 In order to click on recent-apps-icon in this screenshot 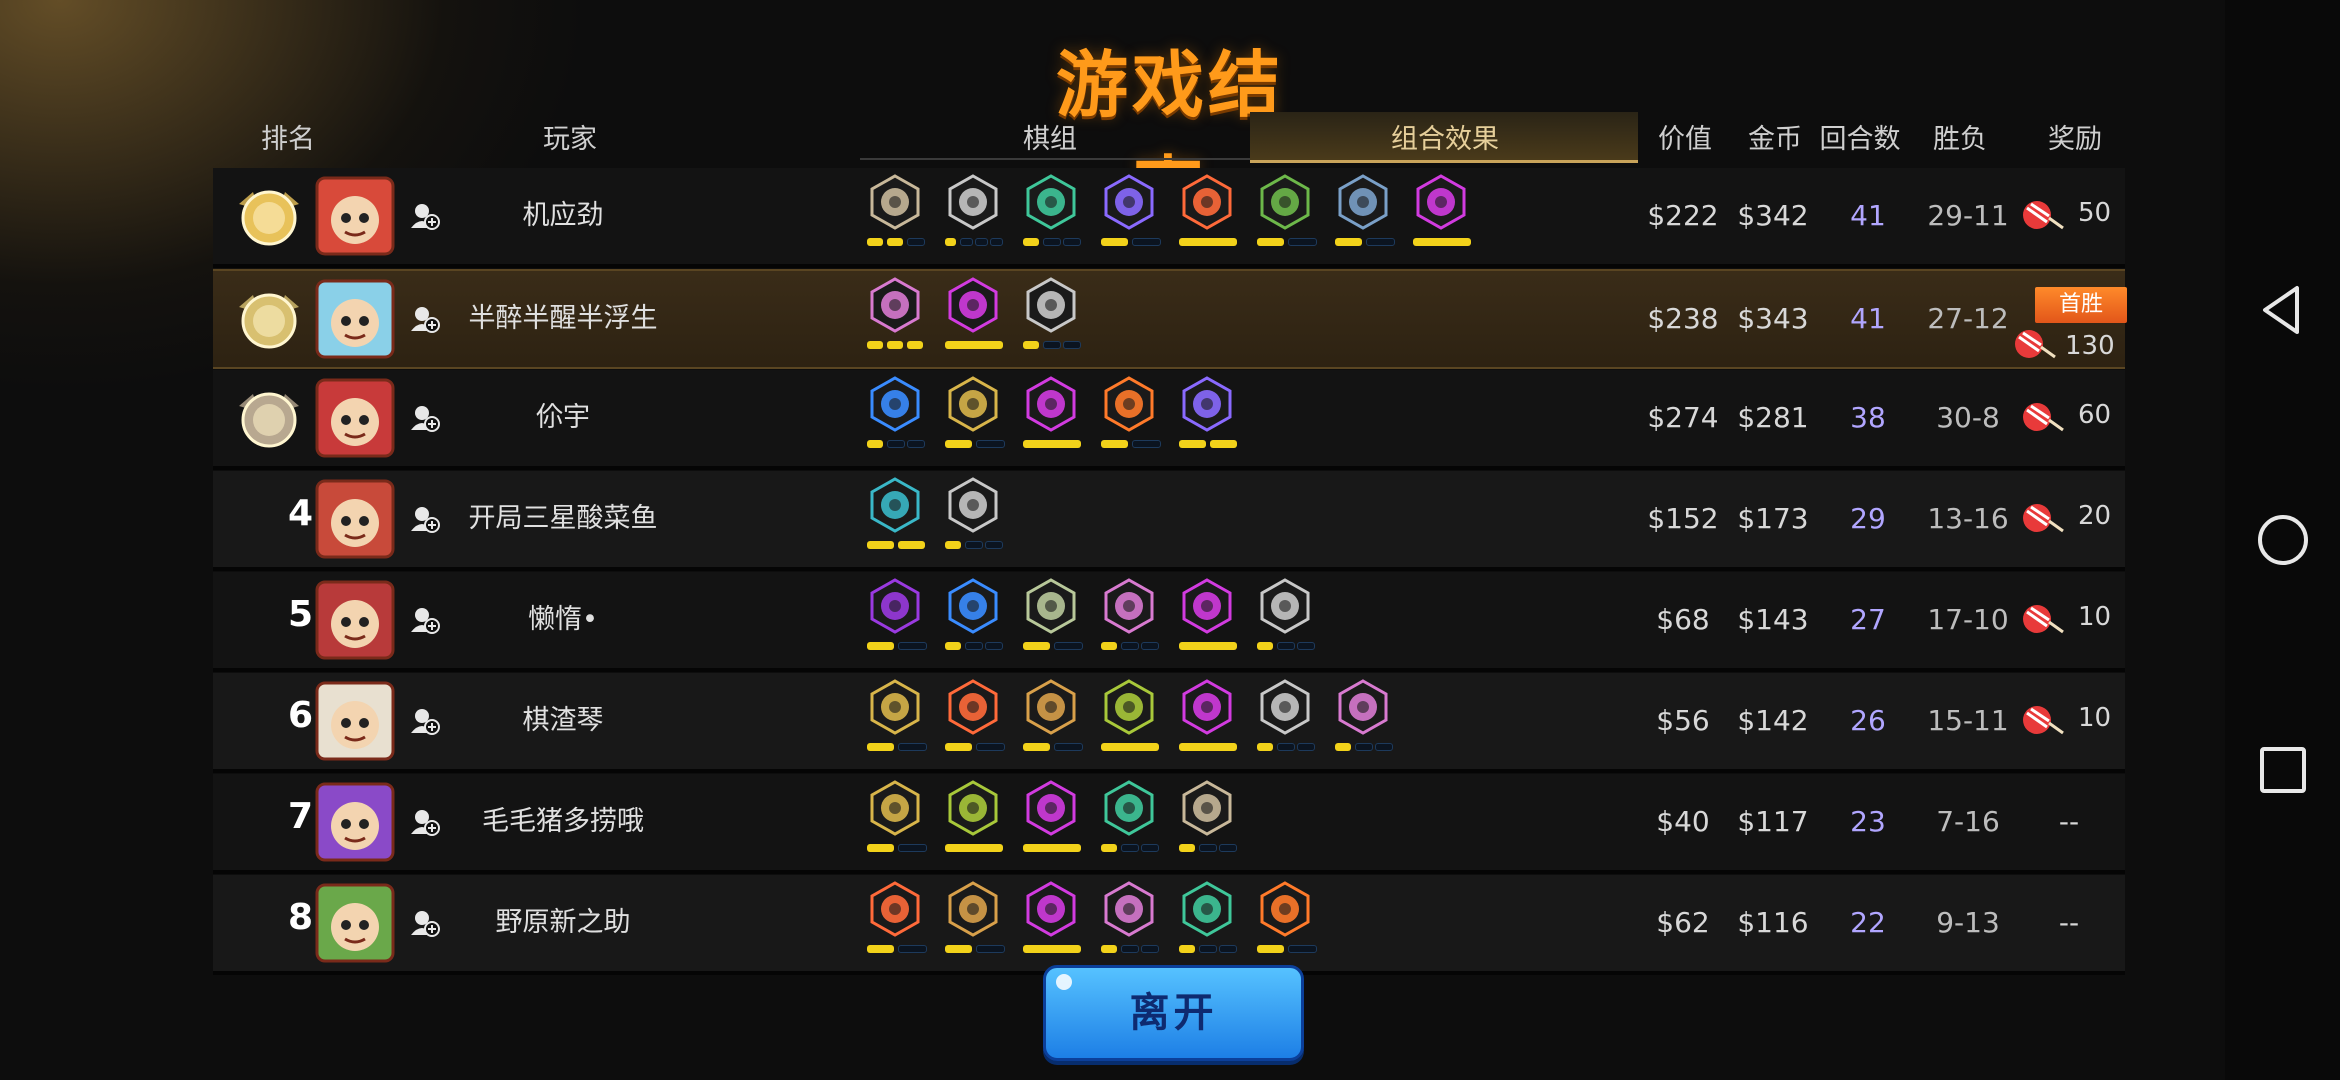, I will do `click(2283, 770)`.